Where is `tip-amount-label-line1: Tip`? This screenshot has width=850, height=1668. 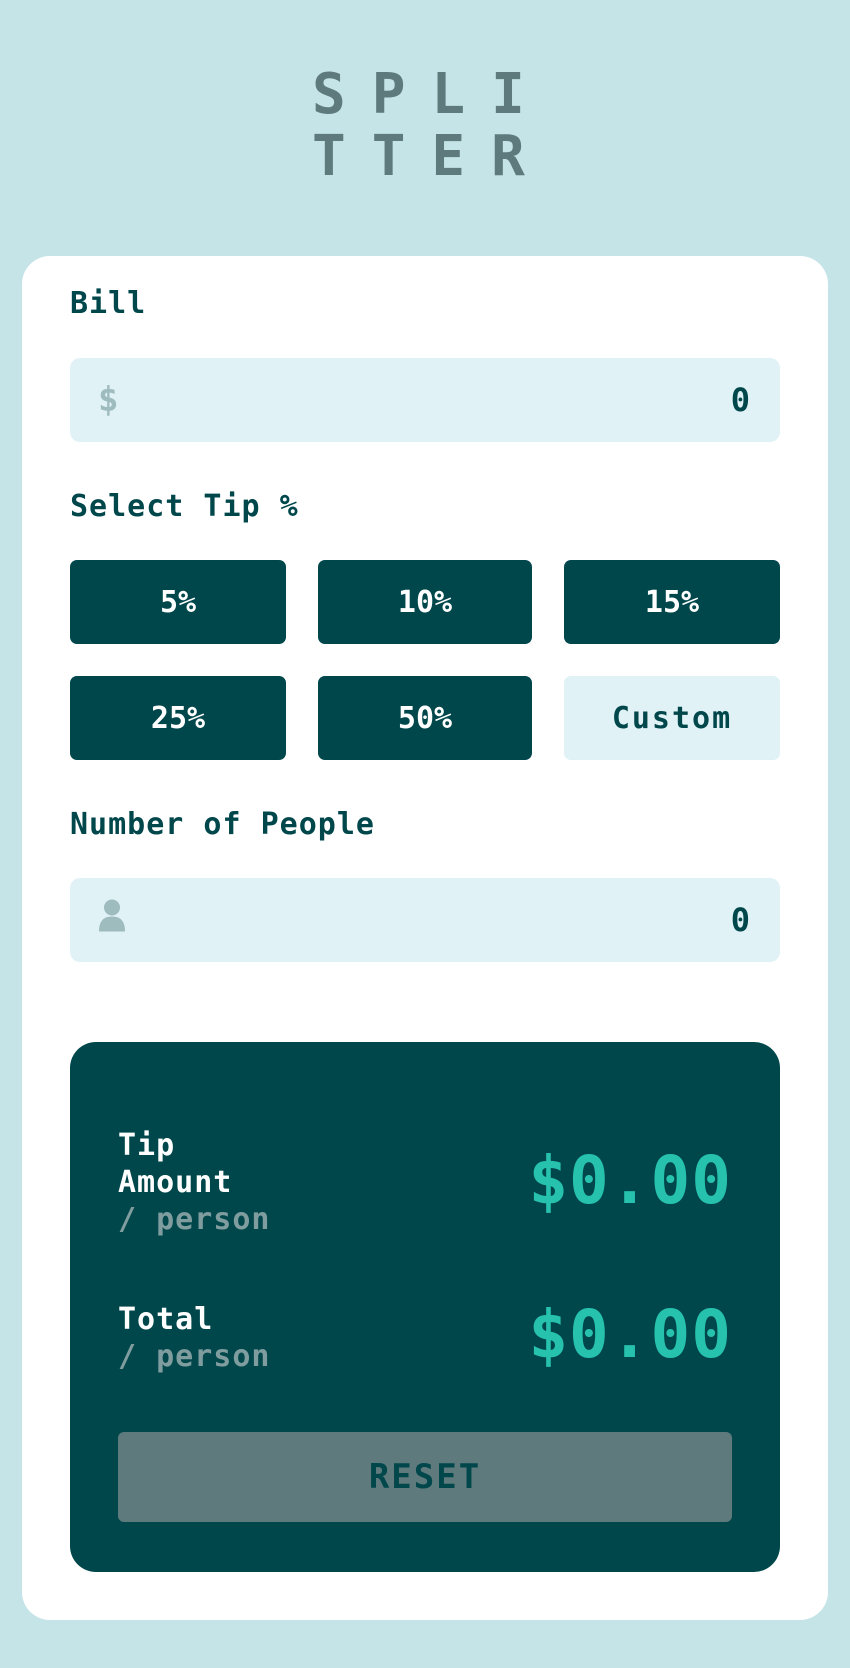
tip-amount-label-line1: Tip is located at coordinates (147, 1145).